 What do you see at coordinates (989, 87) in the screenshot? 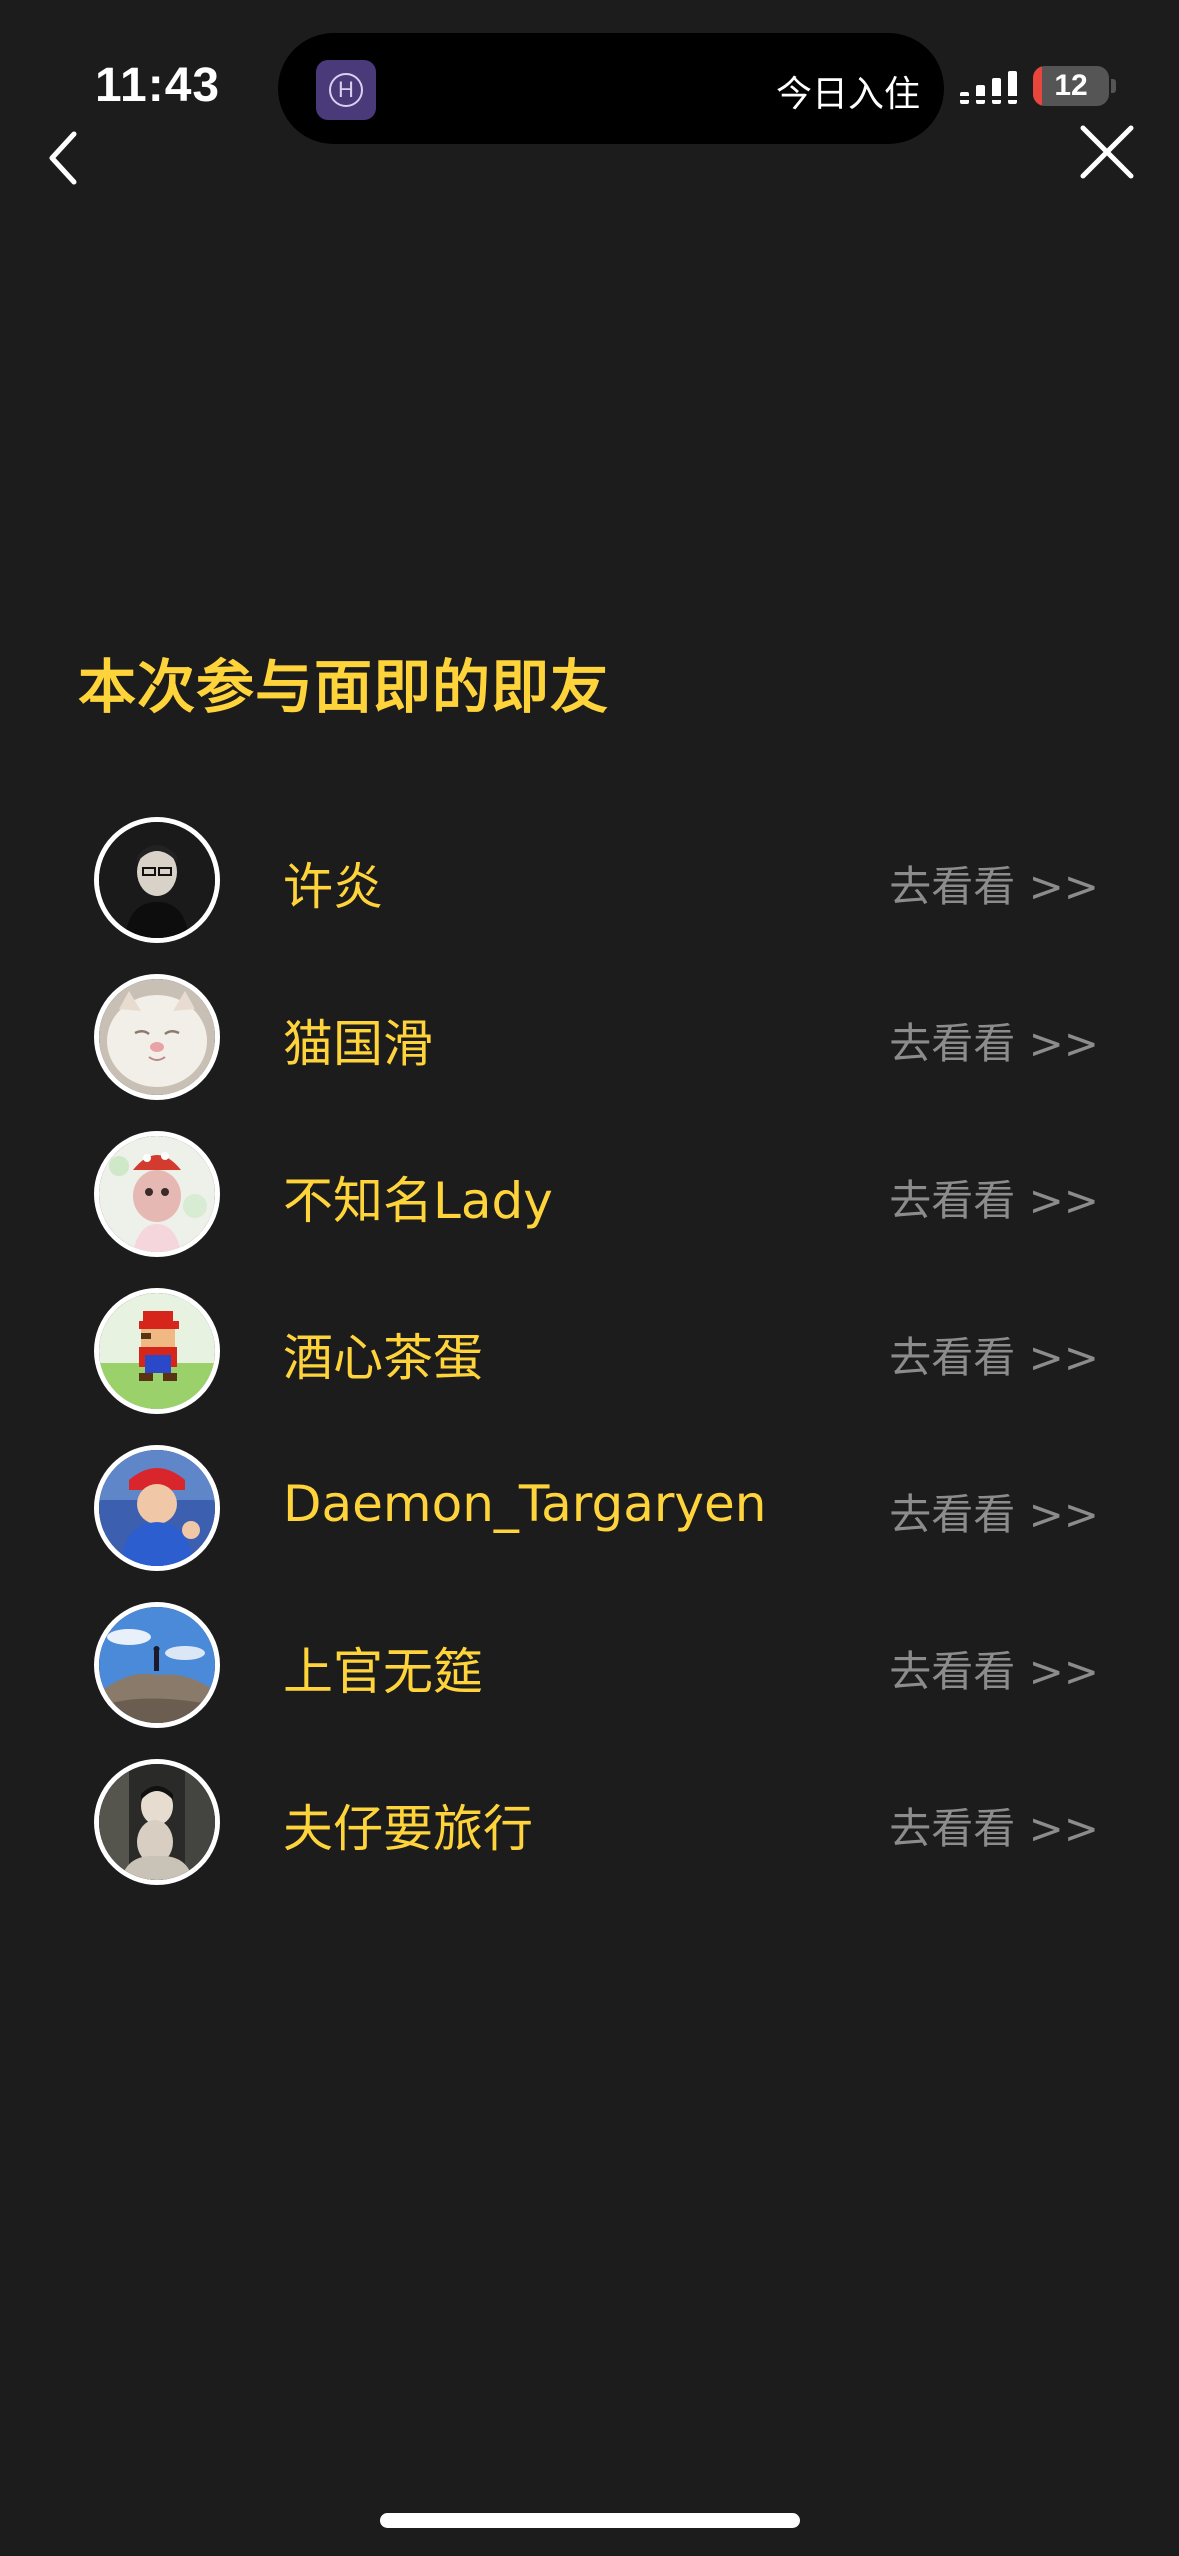
I see `cellular-signal-icon` at bounding box center [989, 87].